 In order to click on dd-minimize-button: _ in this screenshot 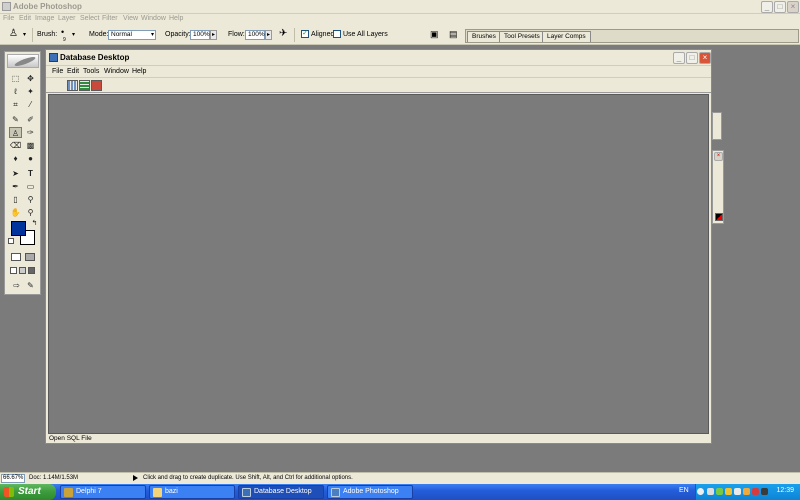, I will do `click(679, 58)`.